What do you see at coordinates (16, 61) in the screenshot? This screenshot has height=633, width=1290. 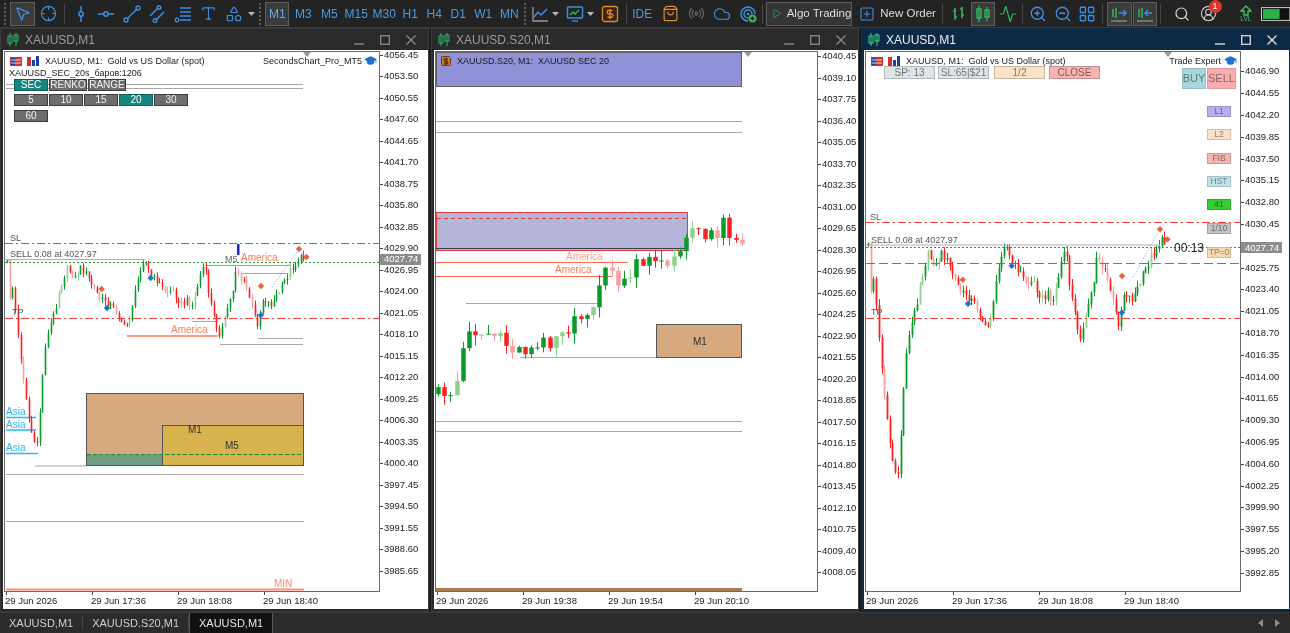 I see `table-icon` at bounding box center [16, 61].